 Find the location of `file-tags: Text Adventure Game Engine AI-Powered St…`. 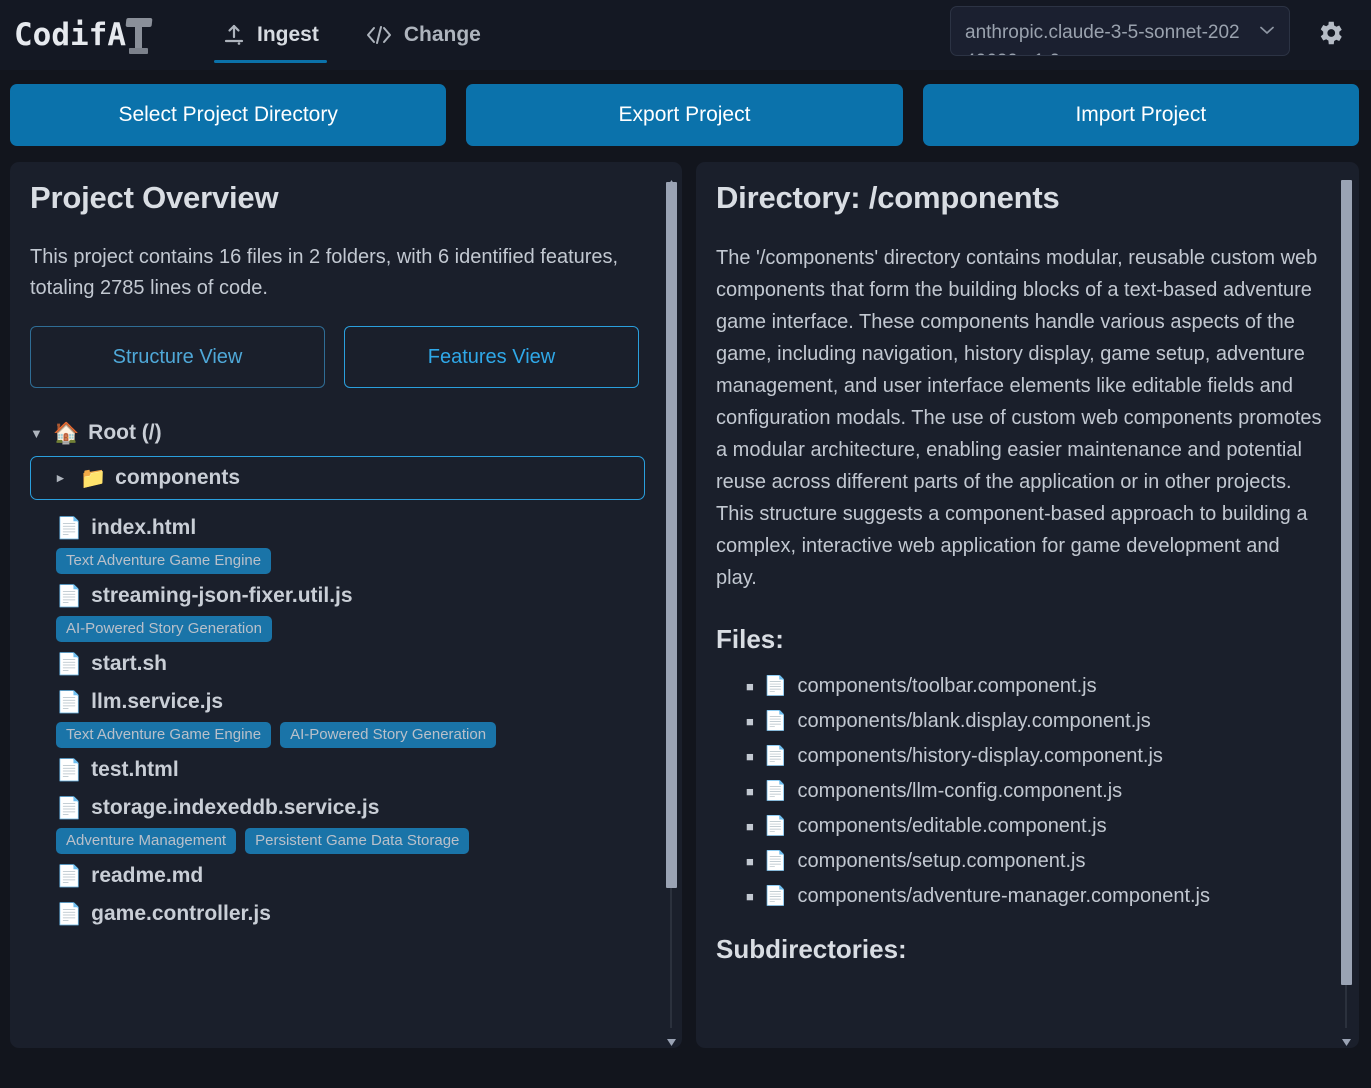

file-tags: Text Adventure Game Engine AI-Powered St… is located at coordinates (352, 735).